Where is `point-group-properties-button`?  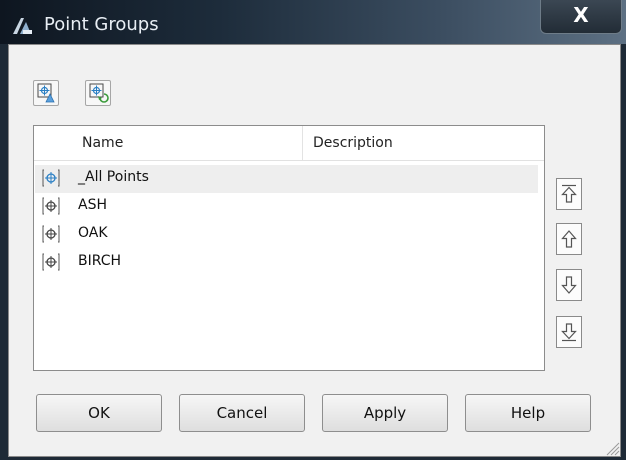
point-group-properties-button is located at coordinates (46, 93).